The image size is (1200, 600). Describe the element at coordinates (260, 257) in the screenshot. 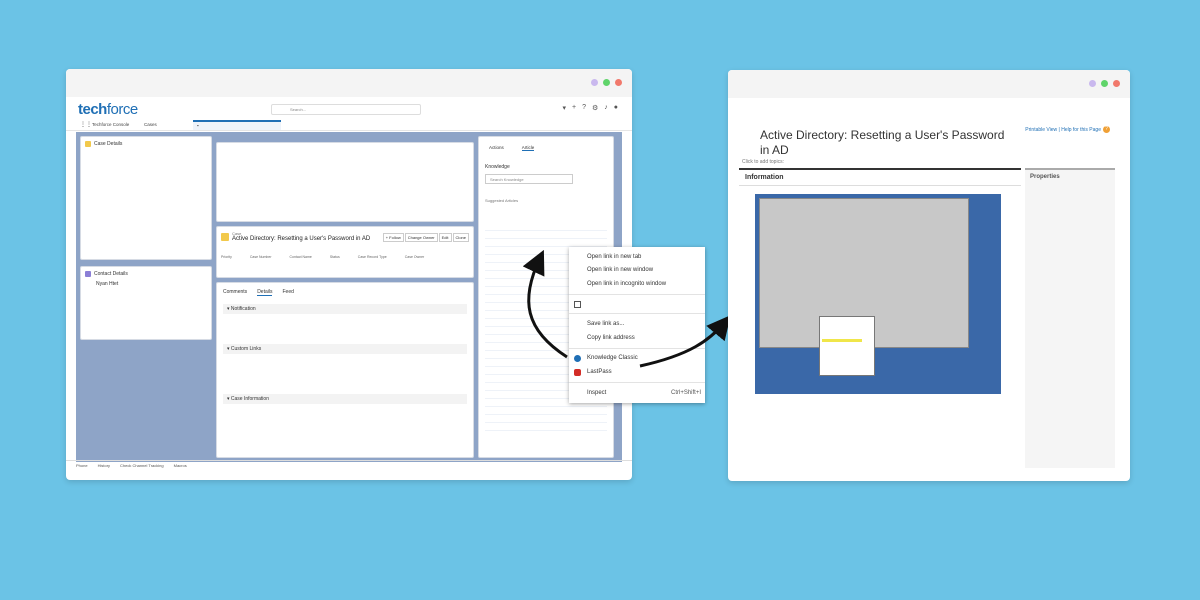

I see `field-case-number: Case Number` at that location.